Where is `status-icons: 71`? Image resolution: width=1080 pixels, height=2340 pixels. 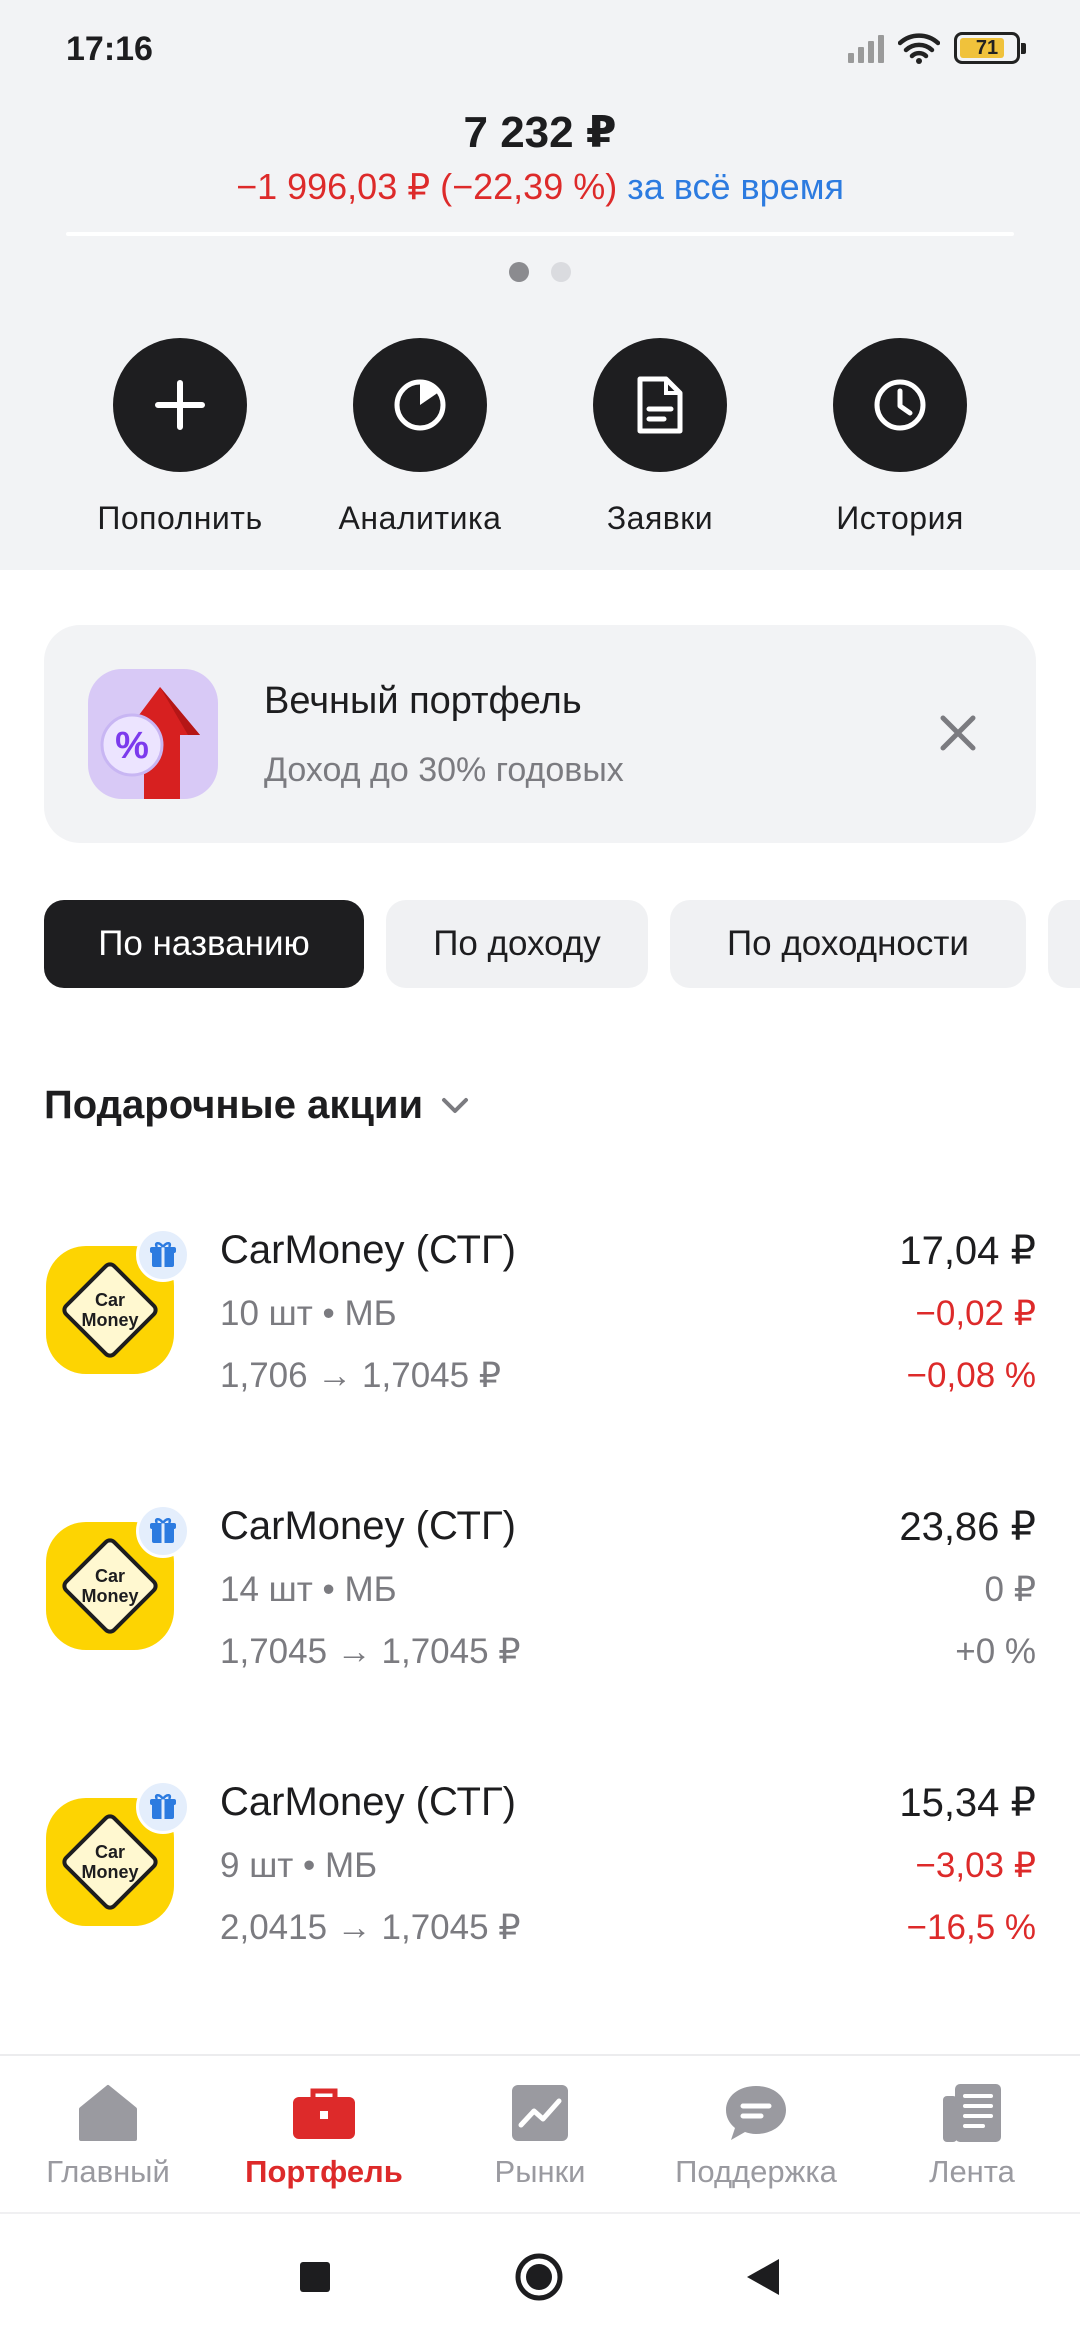 status-icons: 71 is located at coordinates (937, 48).